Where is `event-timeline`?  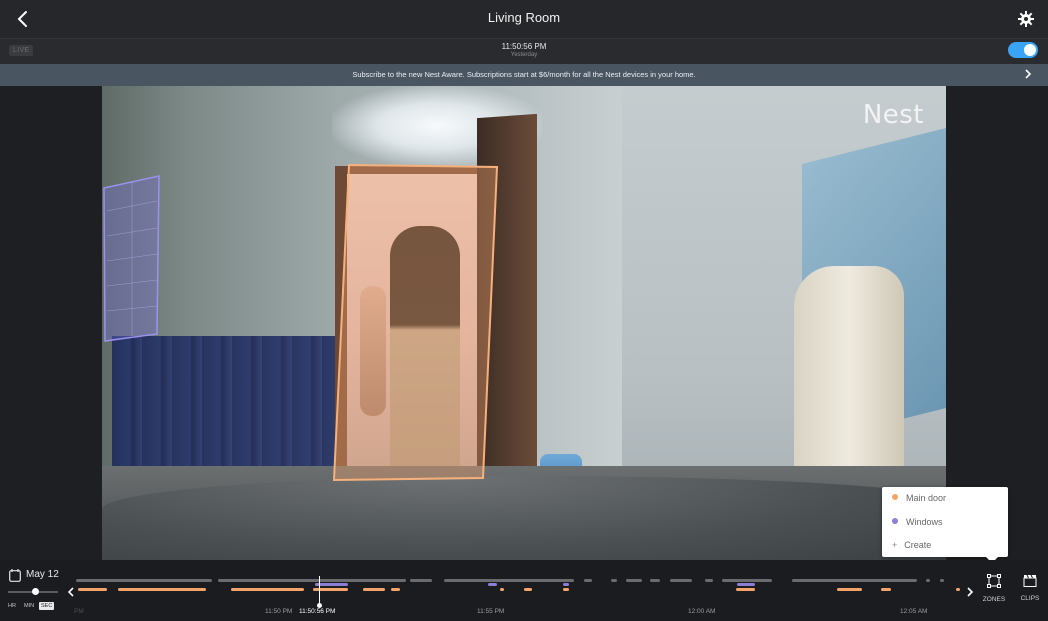 event-timeline is located at coordinates (520, 590).